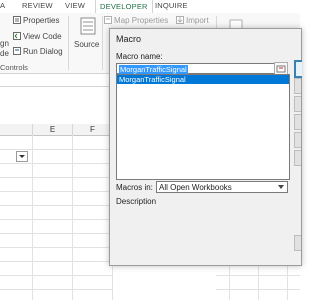 The height and width of the screenshot is (300, 320). Describe the element at coordinates (199, 68) in the screenshot. I see `macro-name-input: MorganTrafficSignal` at that location.